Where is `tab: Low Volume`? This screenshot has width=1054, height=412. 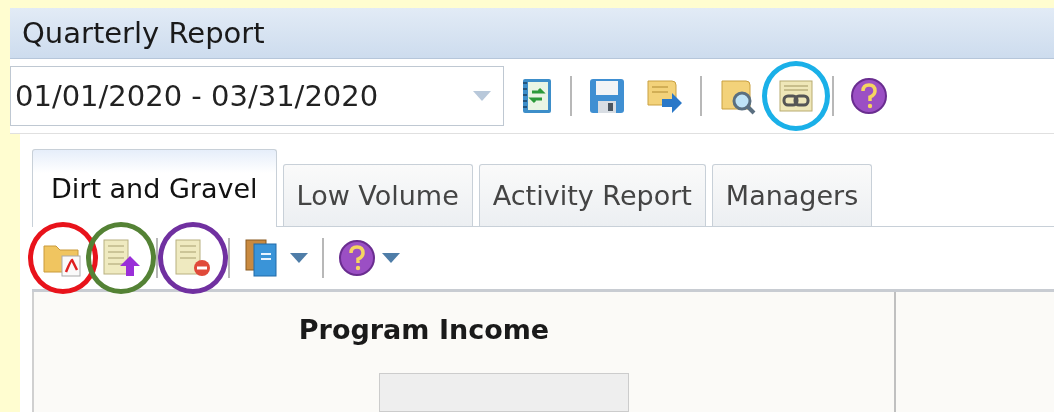 tab: Low Volume is located at coordinates (377, 195).